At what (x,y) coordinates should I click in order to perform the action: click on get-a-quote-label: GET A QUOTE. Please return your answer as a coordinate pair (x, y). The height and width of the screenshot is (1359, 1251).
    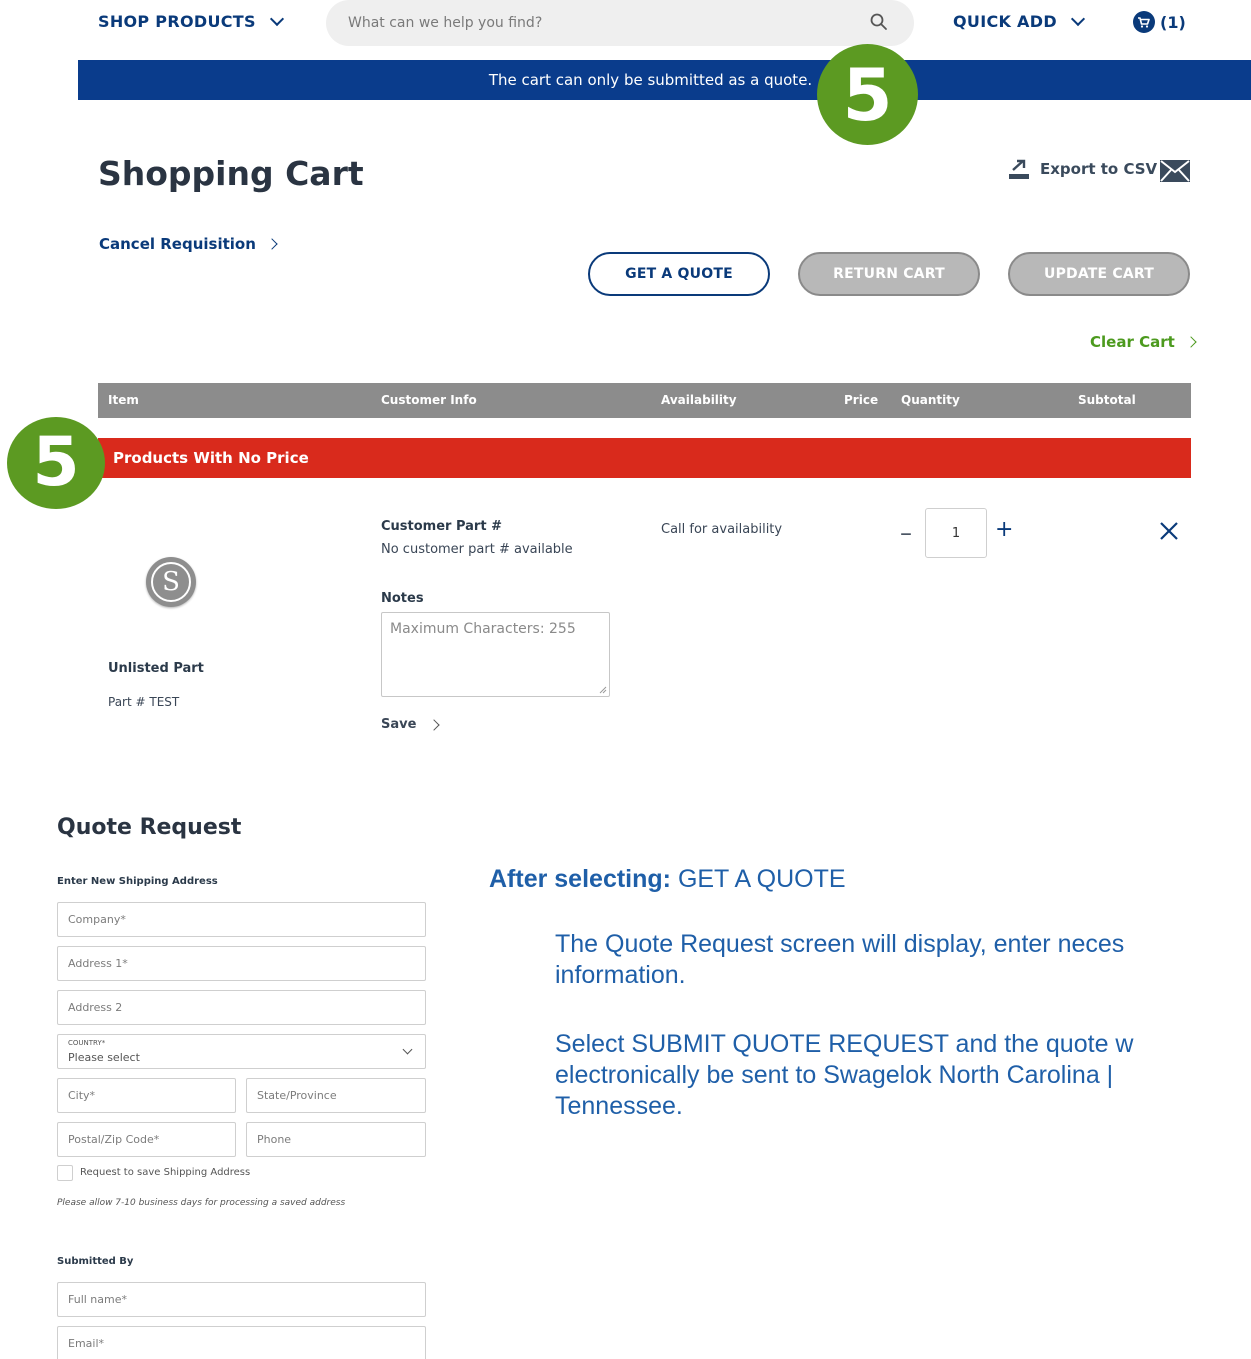
    Looking at the image, I should click on (679, 274).